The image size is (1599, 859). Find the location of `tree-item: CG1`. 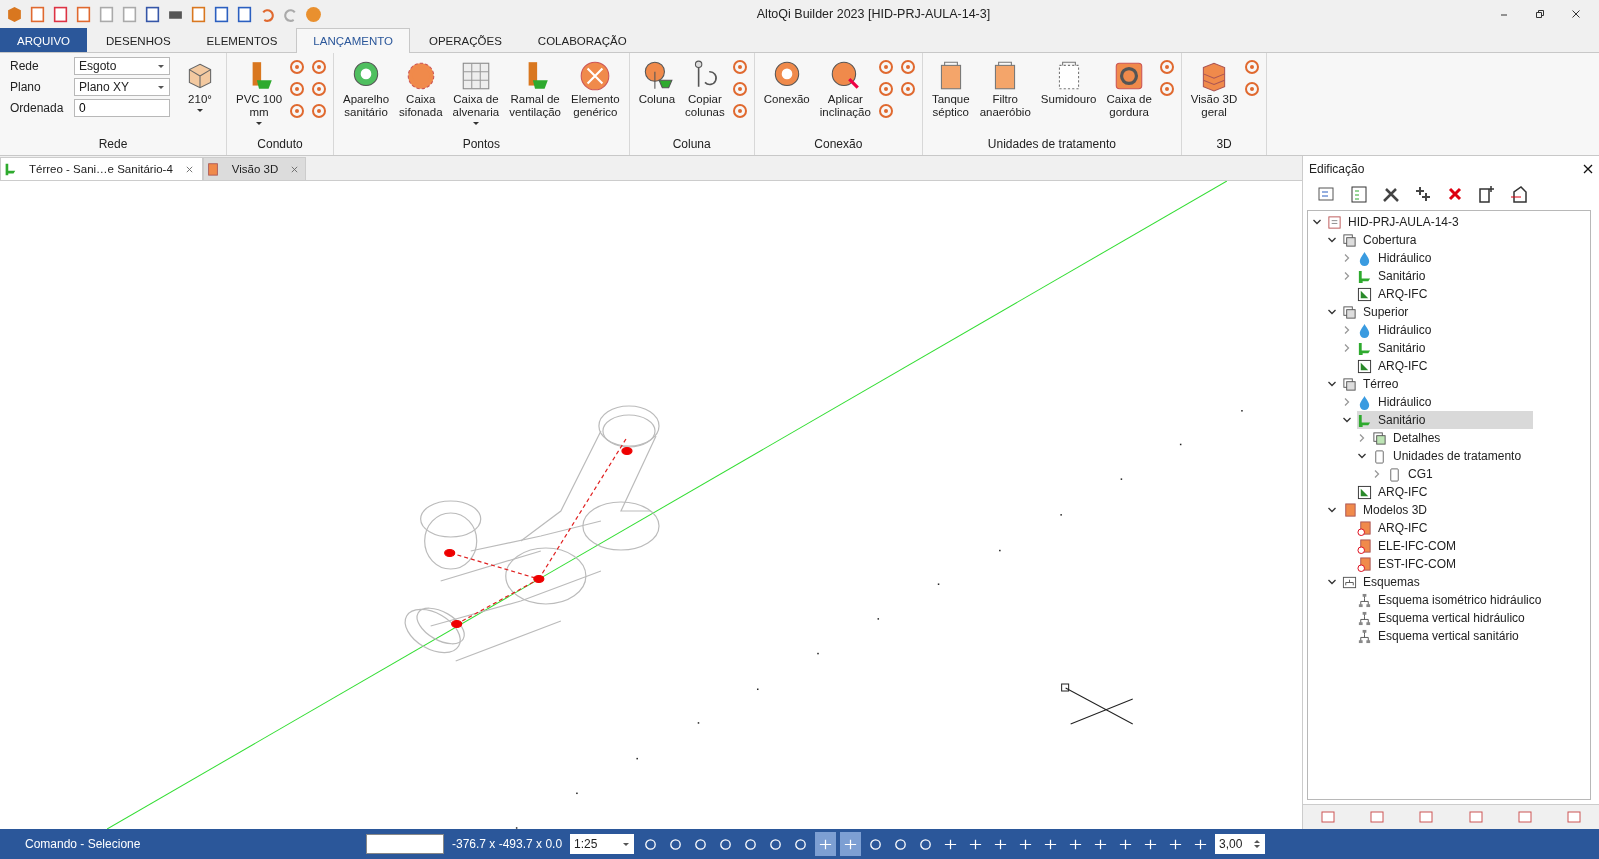

tree-item: CG1 is located at coordinates (1413, 474).